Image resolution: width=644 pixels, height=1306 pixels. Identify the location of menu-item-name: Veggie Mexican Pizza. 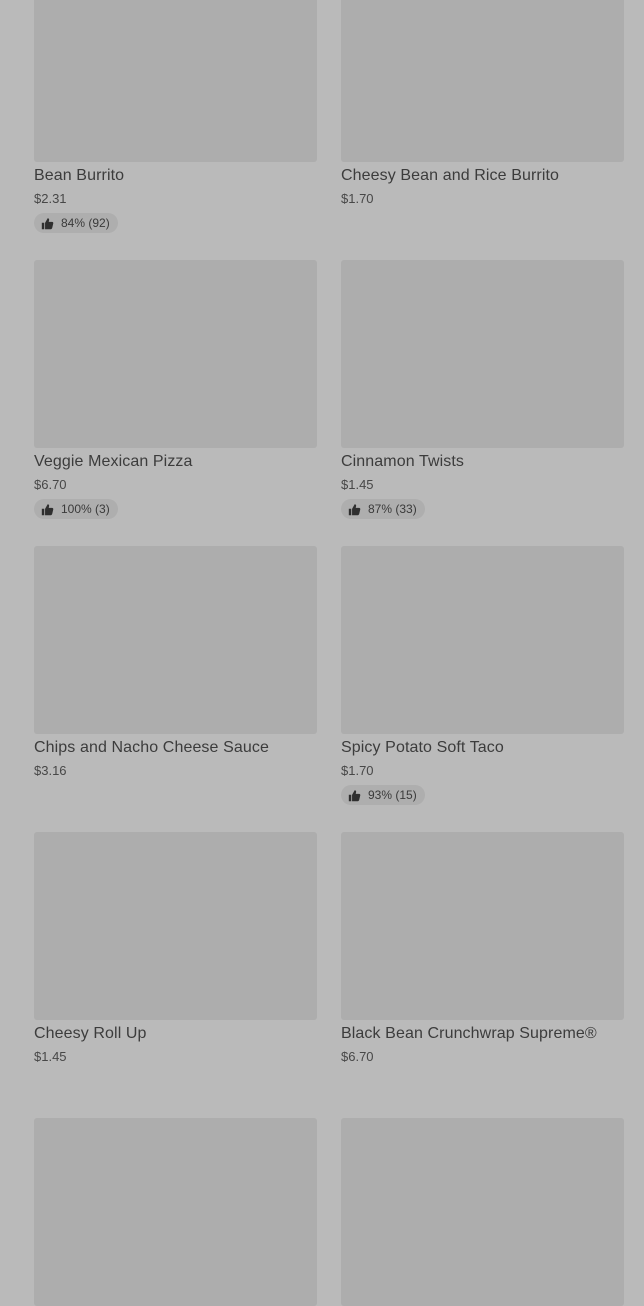
(113, 462).